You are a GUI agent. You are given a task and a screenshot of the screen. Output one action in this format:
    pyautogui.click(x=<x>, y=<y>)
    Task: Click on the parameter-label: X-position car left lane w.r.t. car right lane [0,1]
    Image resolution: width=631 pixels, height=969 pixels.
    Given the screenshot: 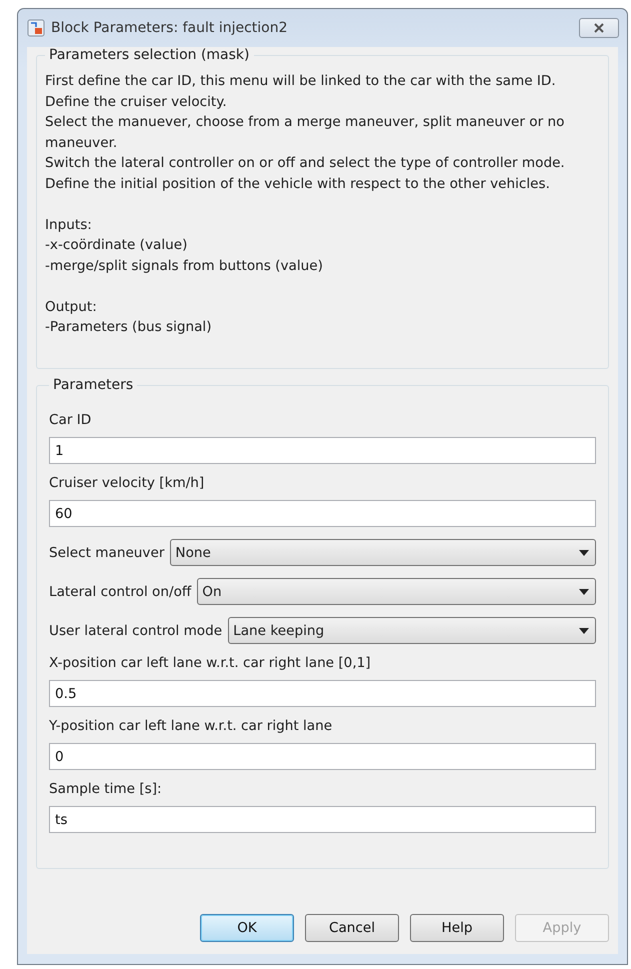 What is the action you would take?
    pyautogui.click(x=210, y=663)
    